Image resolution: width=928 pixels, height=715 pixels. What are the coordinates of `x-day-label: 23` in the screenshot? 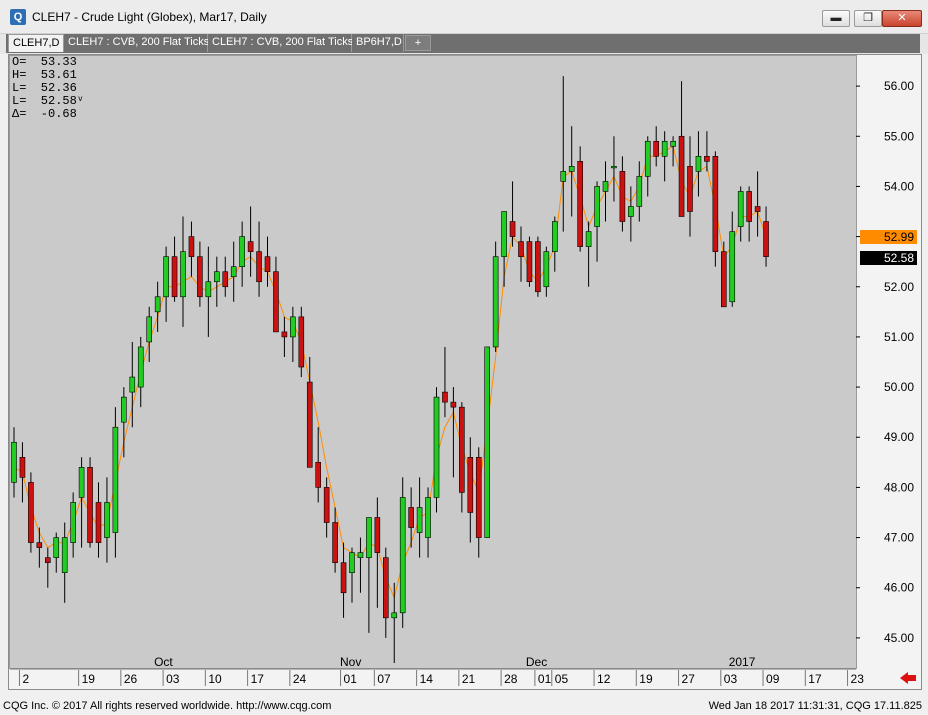 It's located at (858, 679).